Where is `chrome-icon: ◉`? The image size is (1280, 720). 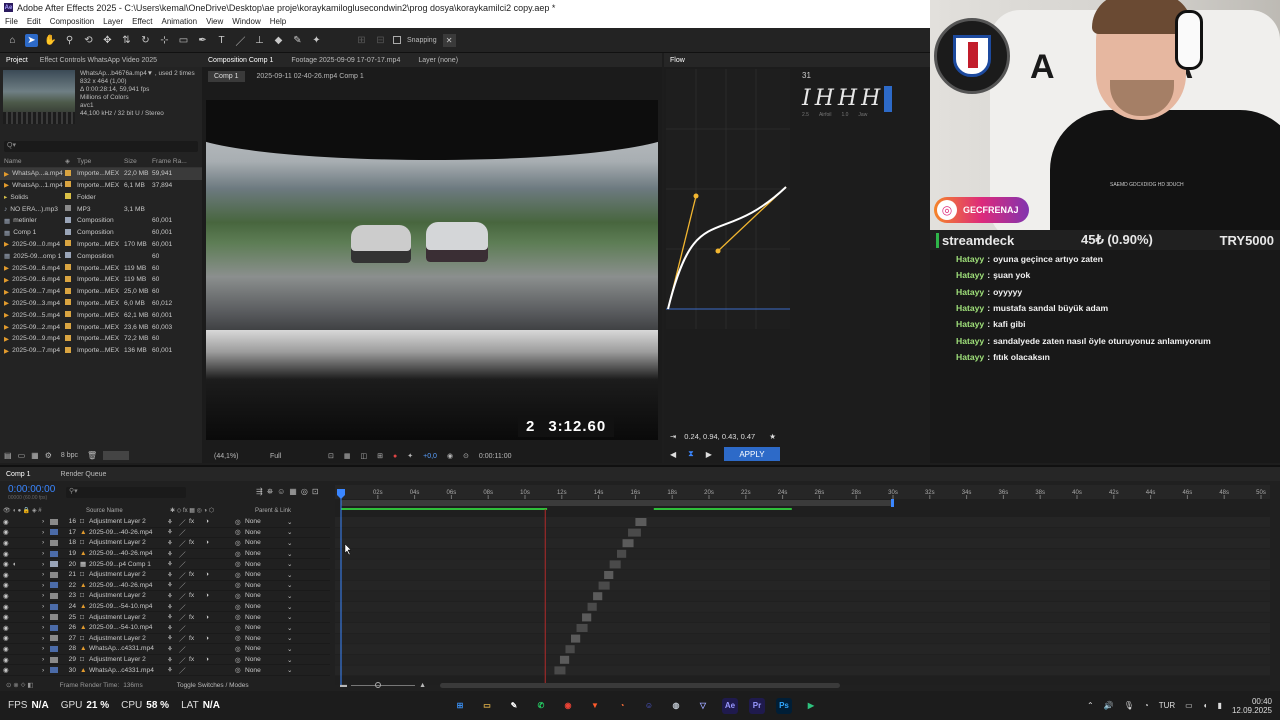
chrome-icon: ◉ is located at coordinates (568, 706).